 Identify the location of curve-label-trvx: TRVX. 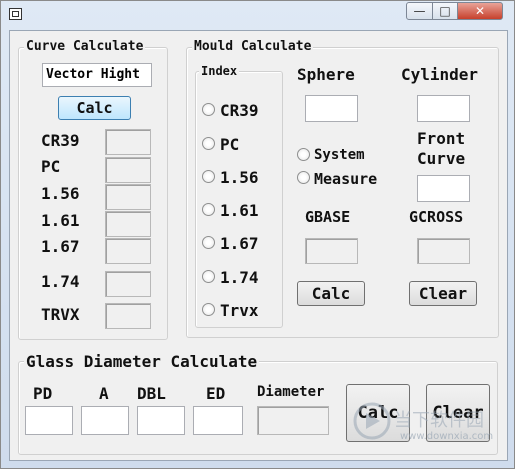
(60, 314).